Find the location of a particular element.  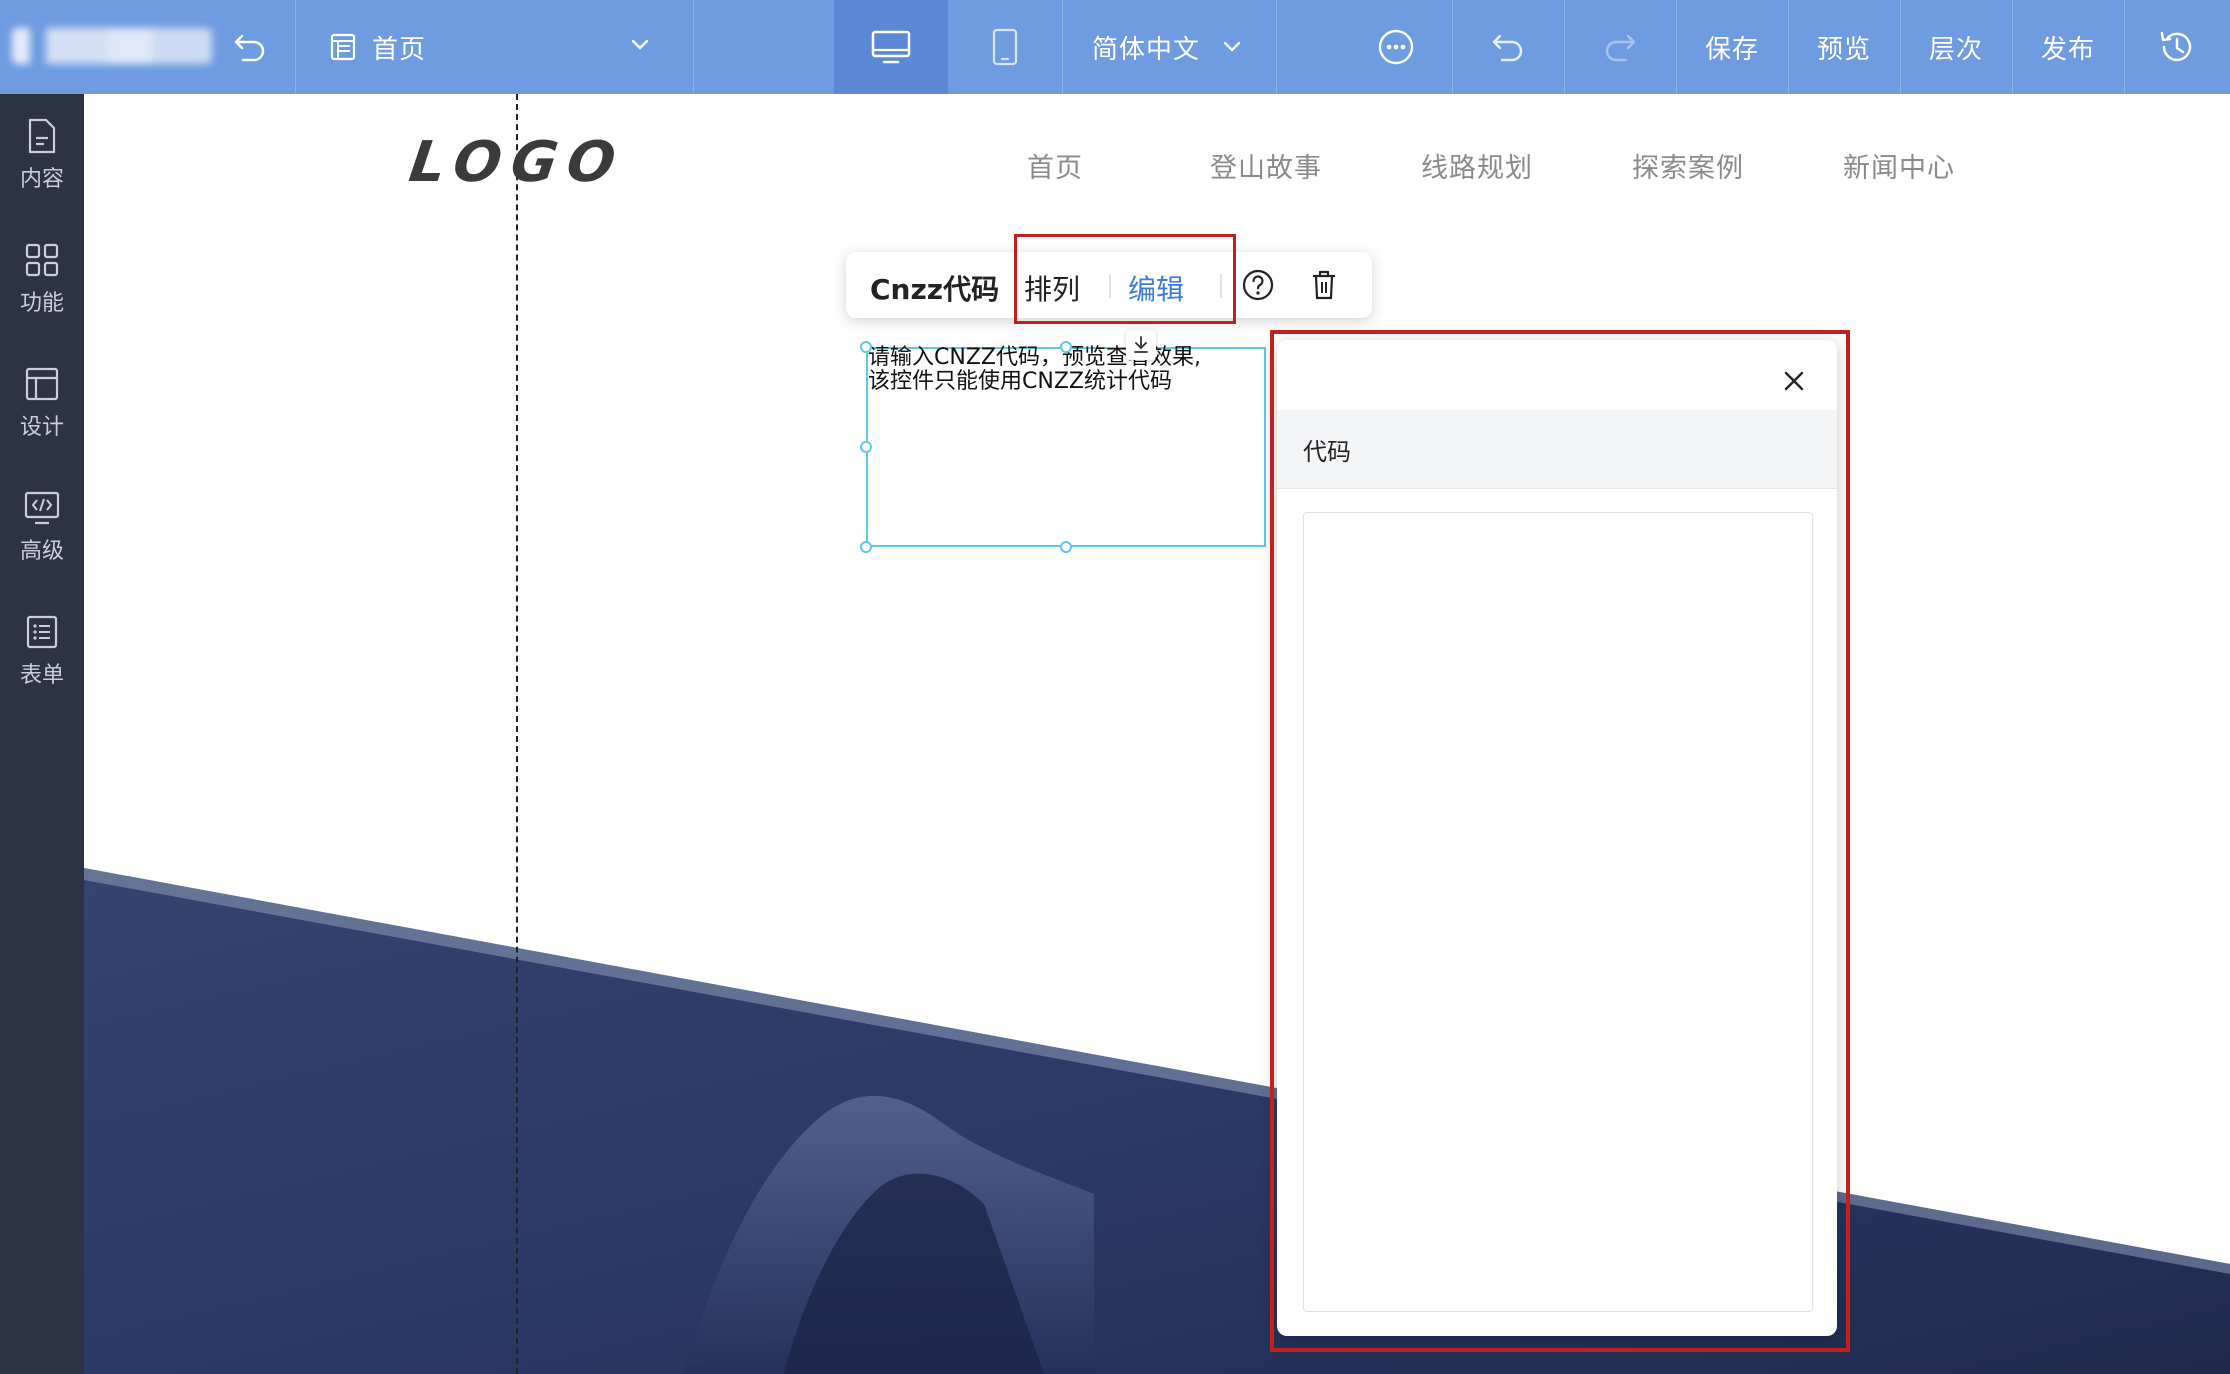

nav-item-news: 新闻中心 is located at coordinates (1899, 165).